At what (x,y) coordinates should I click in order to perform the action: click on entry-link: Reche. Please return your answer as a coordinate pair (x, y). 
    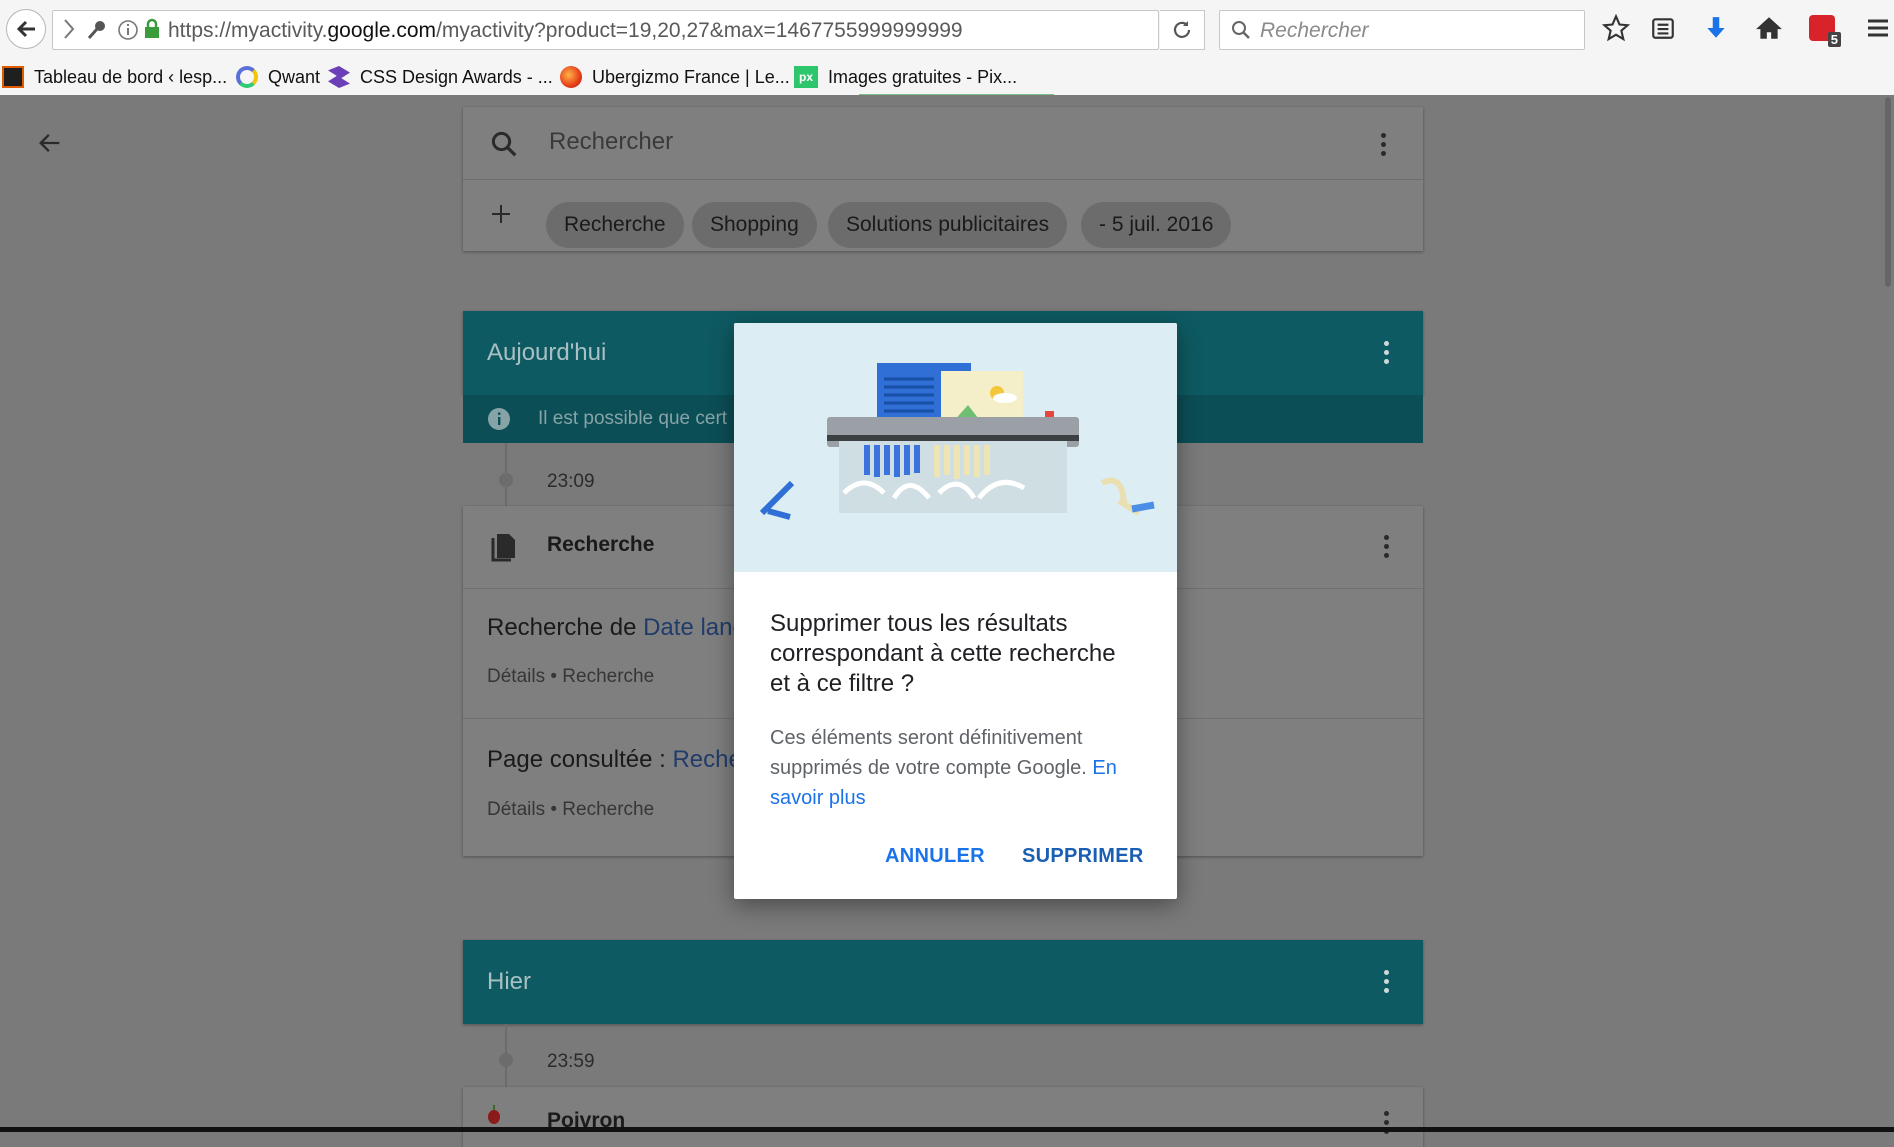
    Looking at the image, I should click on (706, 759).